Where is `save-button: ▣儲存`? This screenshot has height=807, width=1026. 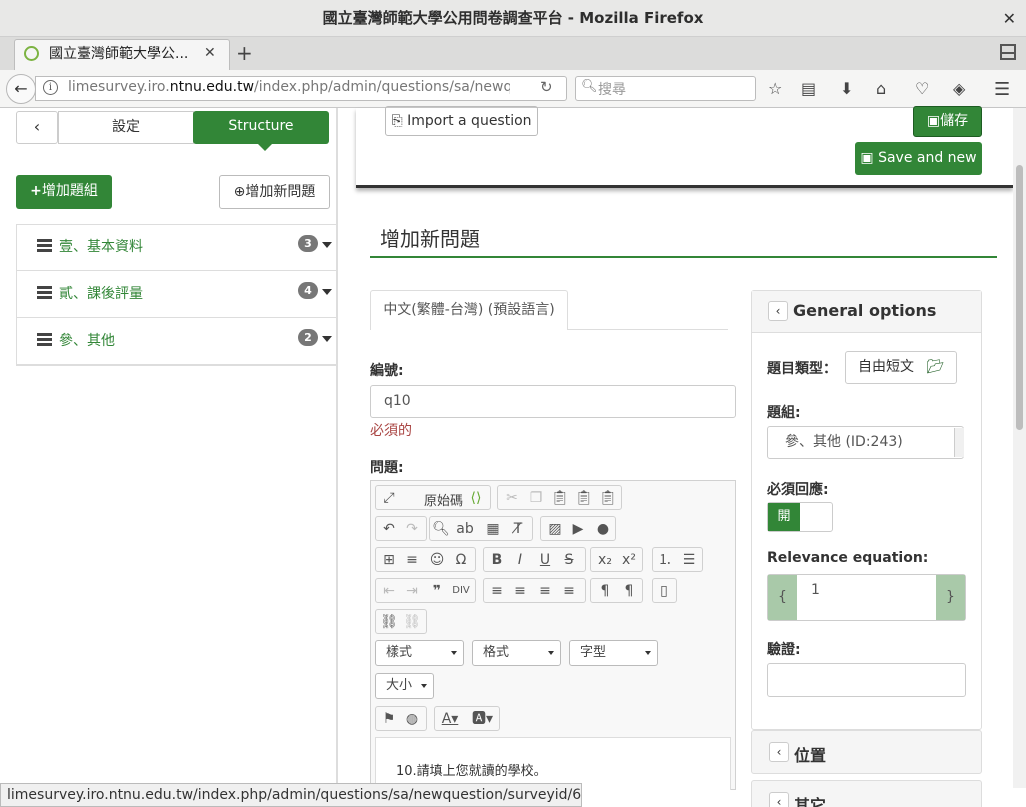
save-button: ▣儲存 is located at coordinates (947, 121).